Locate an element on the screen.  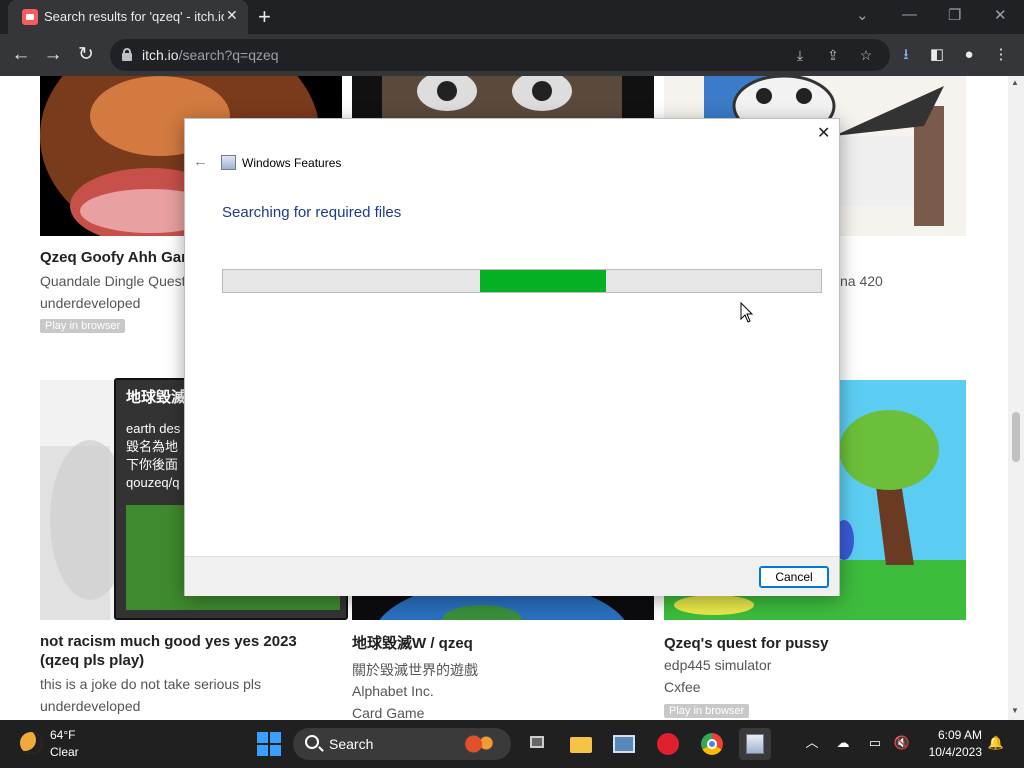
game-genre: Card Game is located at coordinates (388, 712).